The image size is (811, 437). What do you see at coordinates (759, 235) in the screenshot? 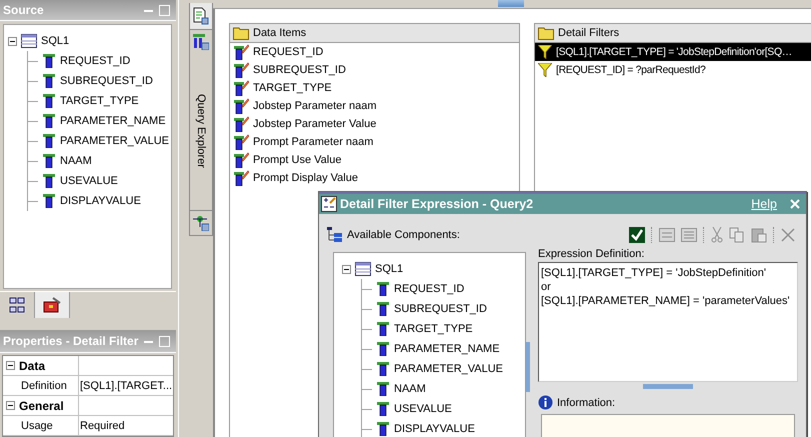
I see `paste-icon` at bounding box center [759, 235].